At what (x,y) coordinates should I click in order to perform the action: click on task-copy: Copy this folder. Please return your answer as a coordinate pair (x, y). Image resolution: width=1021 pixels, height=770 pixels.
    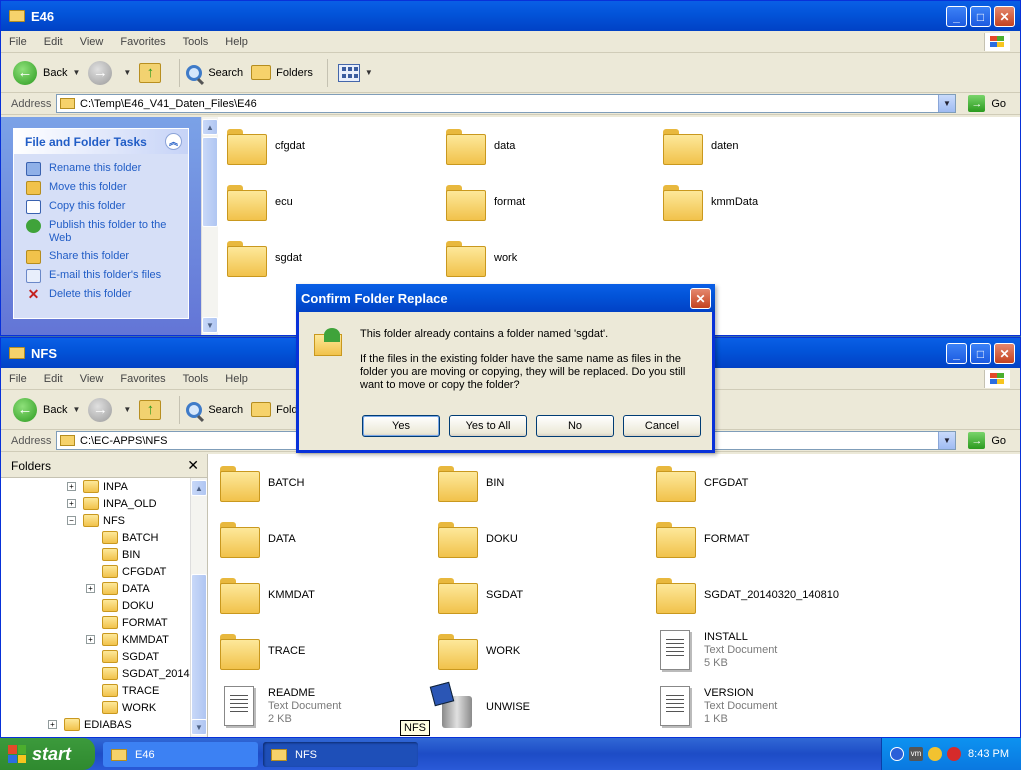
    Looking at the image, I should click on (107, 207).